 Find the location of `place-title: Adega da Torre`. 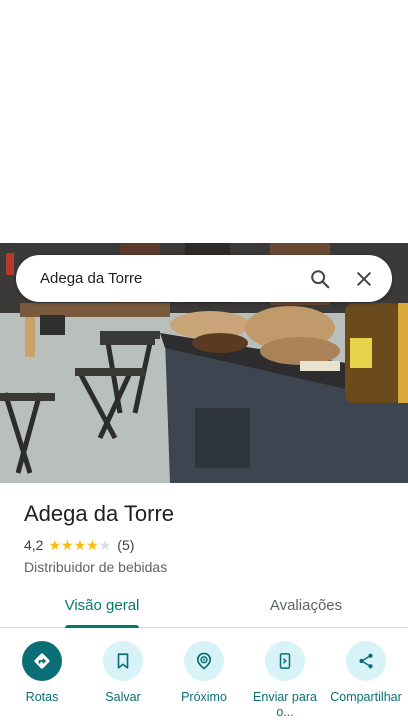

place-title: Adega da Torre is located at coordinates (99, 513).